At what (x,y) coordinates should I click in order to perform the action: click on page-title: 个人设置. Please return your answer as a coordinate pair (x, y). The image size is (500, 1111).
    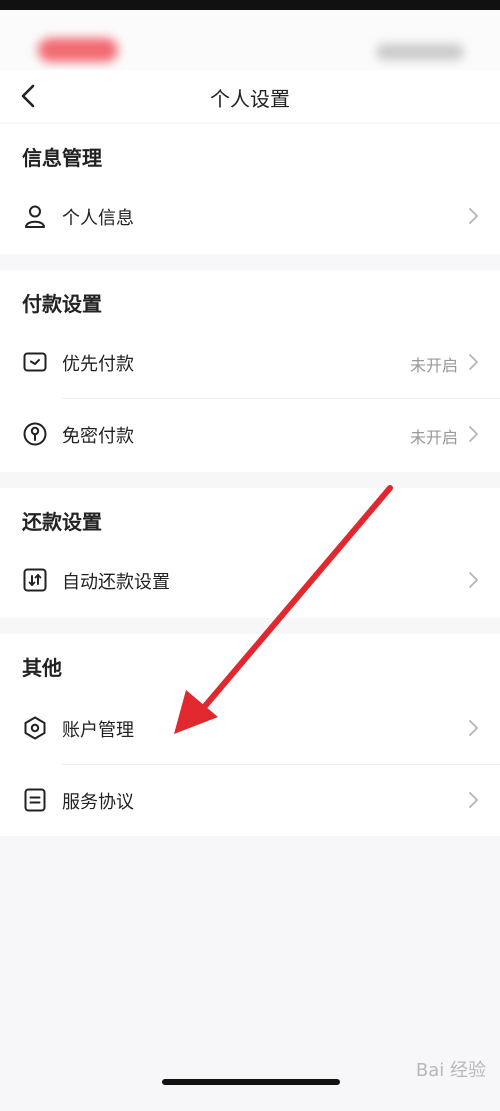
    Looking at the image, I should click on (250, 99).